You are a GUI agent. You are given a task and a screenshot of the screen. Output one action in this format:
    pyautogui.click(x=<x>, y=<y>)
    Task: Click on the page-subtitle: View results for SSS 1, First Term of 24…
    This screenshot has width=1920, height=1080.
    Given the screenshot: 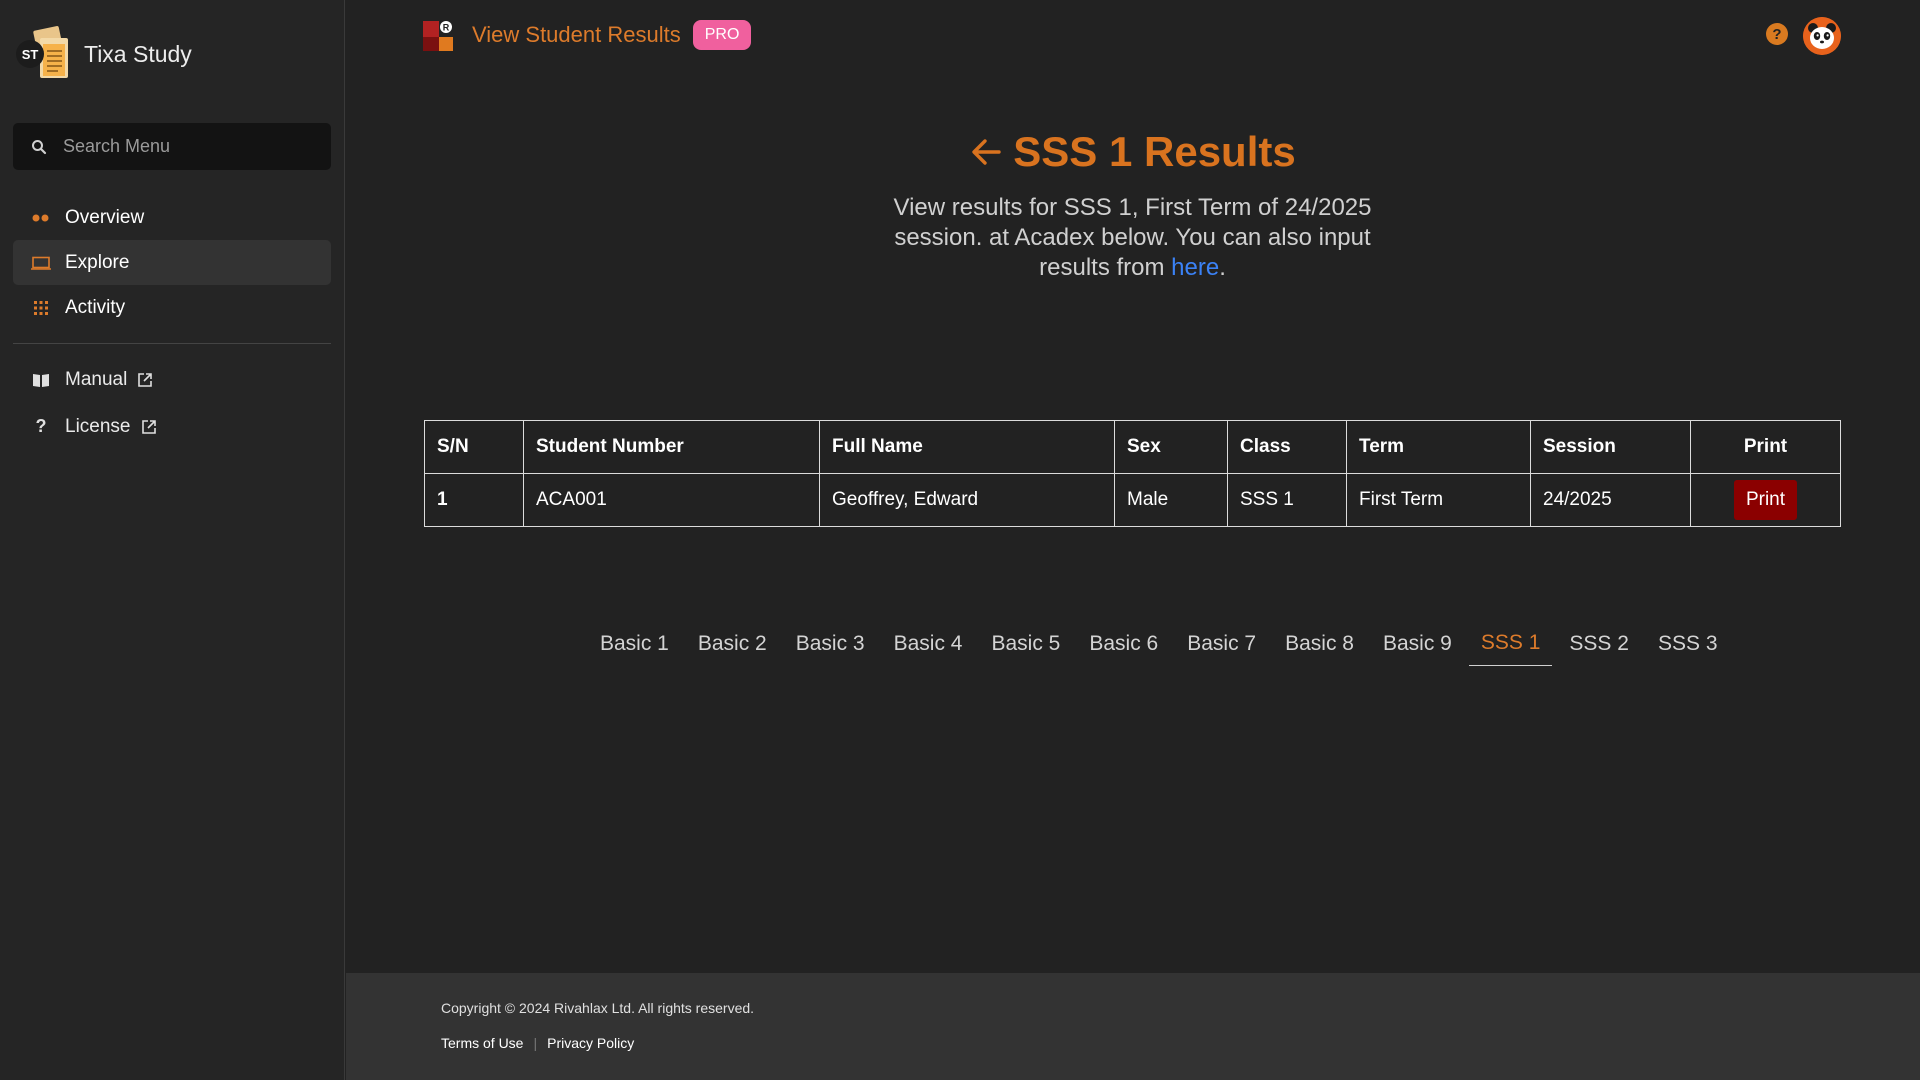 What is the action you would take?
    pyautogui.click(x=1132, y=238)
    